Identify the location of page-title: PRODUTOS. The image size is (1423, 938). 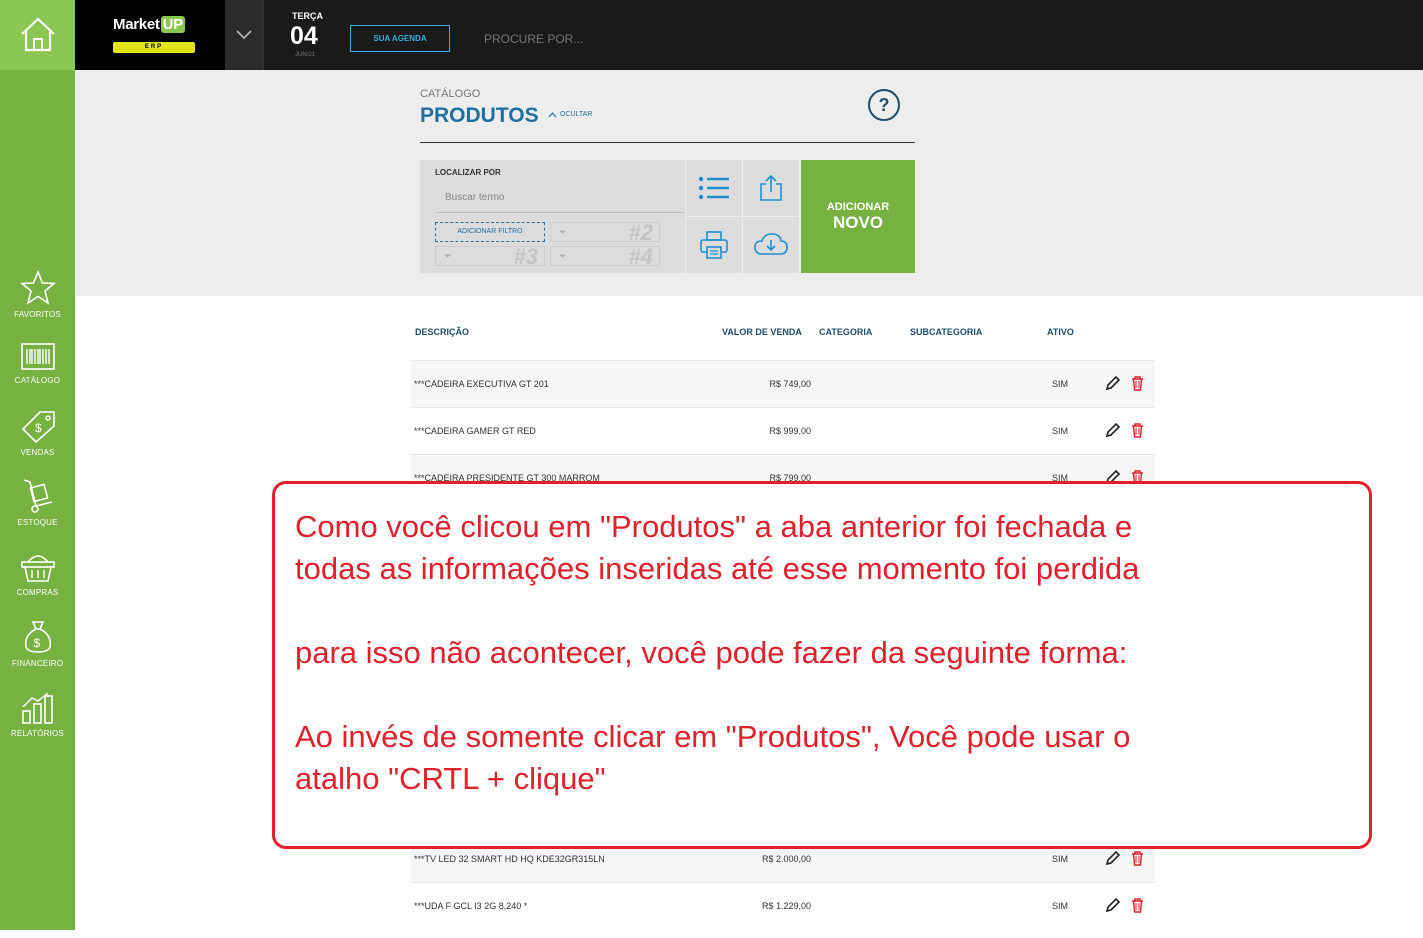
(479, 115).